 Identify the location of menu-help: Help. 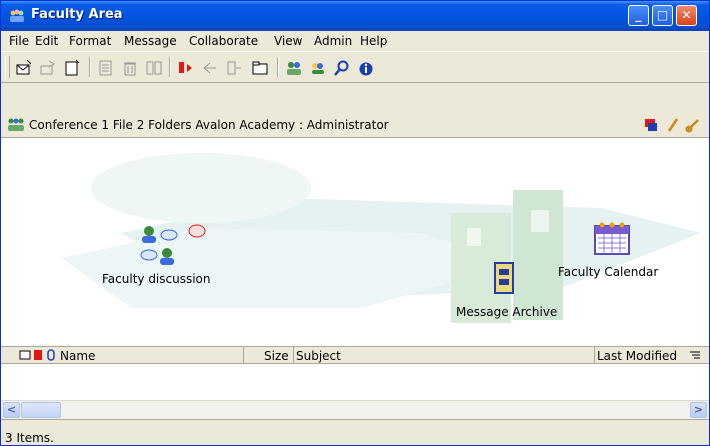
(373, 41).